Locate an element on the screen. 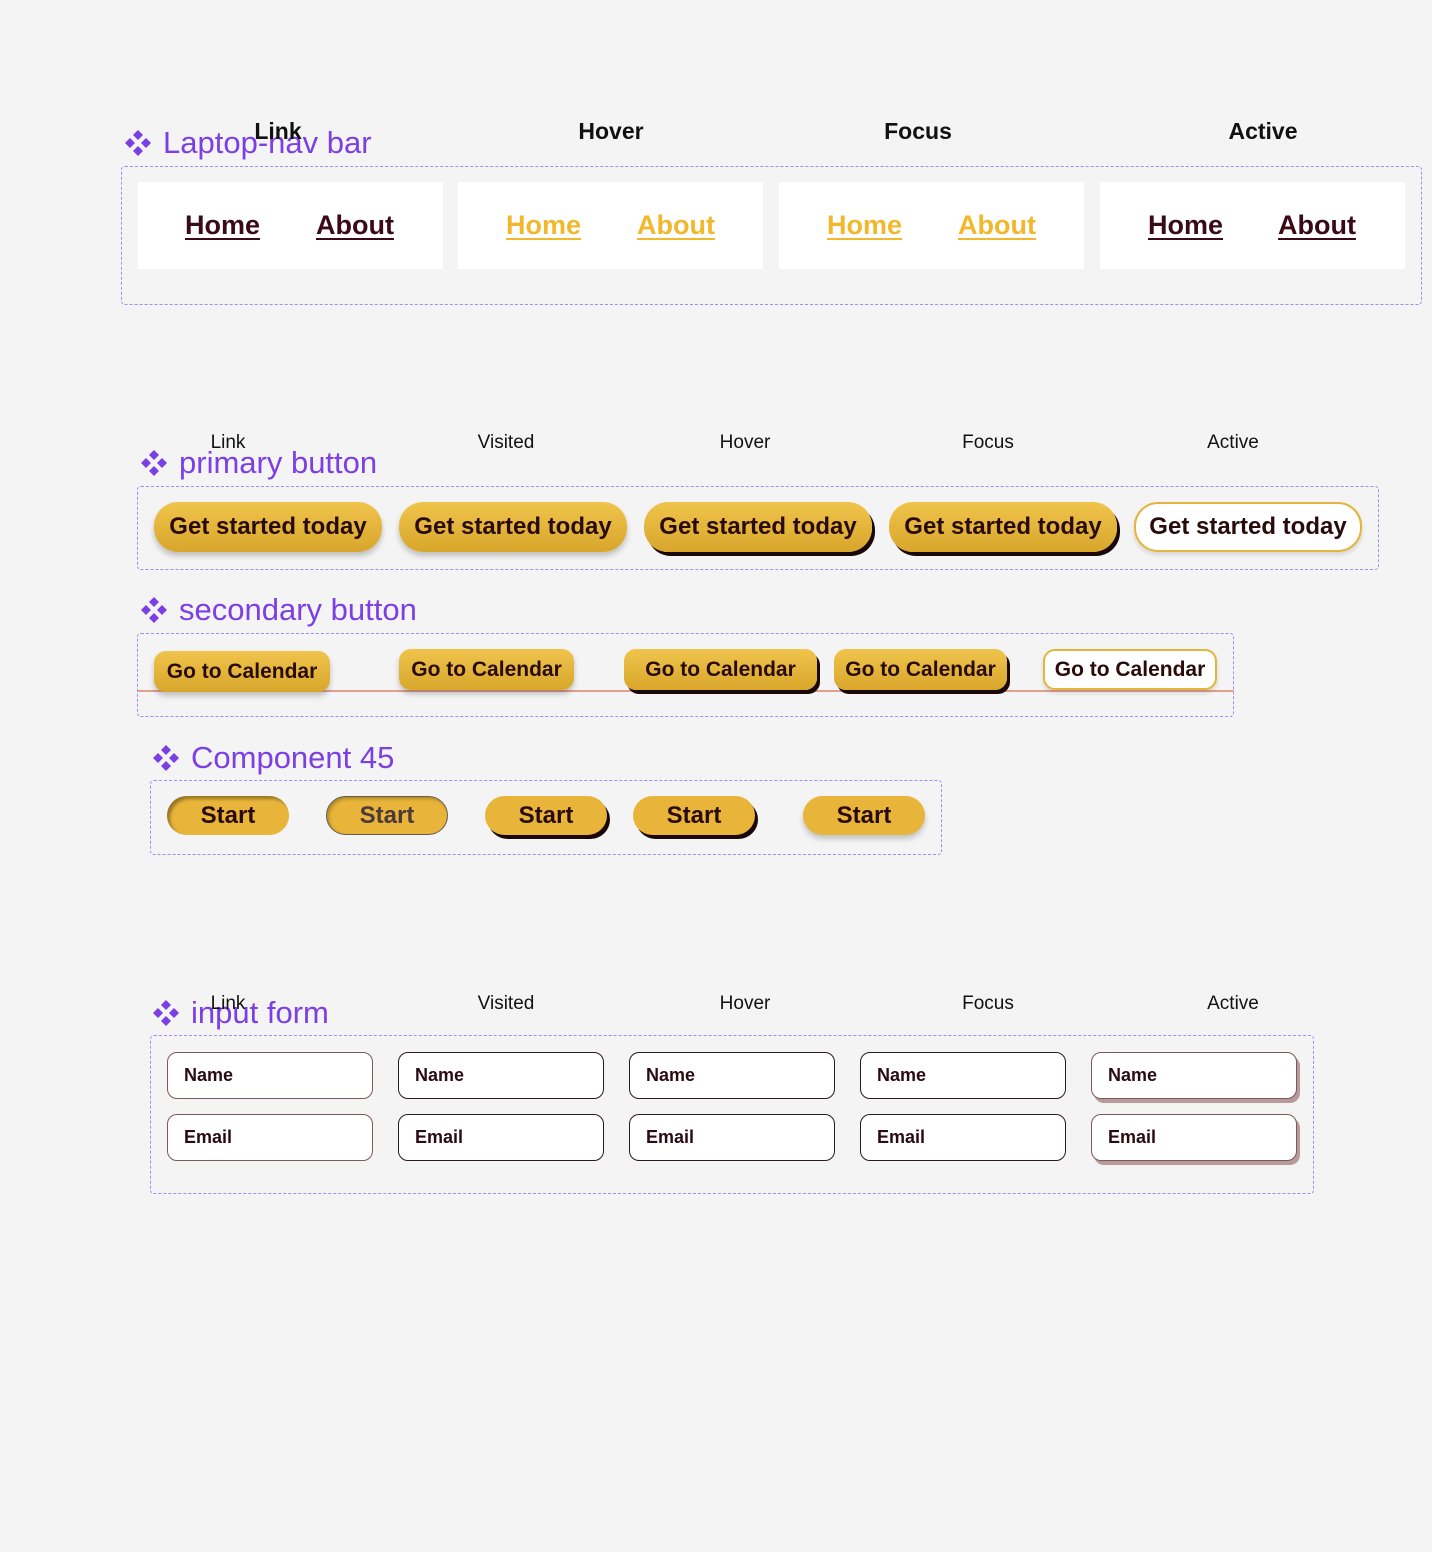  name-field-hover: Name is located at coordinates (732, 1075).